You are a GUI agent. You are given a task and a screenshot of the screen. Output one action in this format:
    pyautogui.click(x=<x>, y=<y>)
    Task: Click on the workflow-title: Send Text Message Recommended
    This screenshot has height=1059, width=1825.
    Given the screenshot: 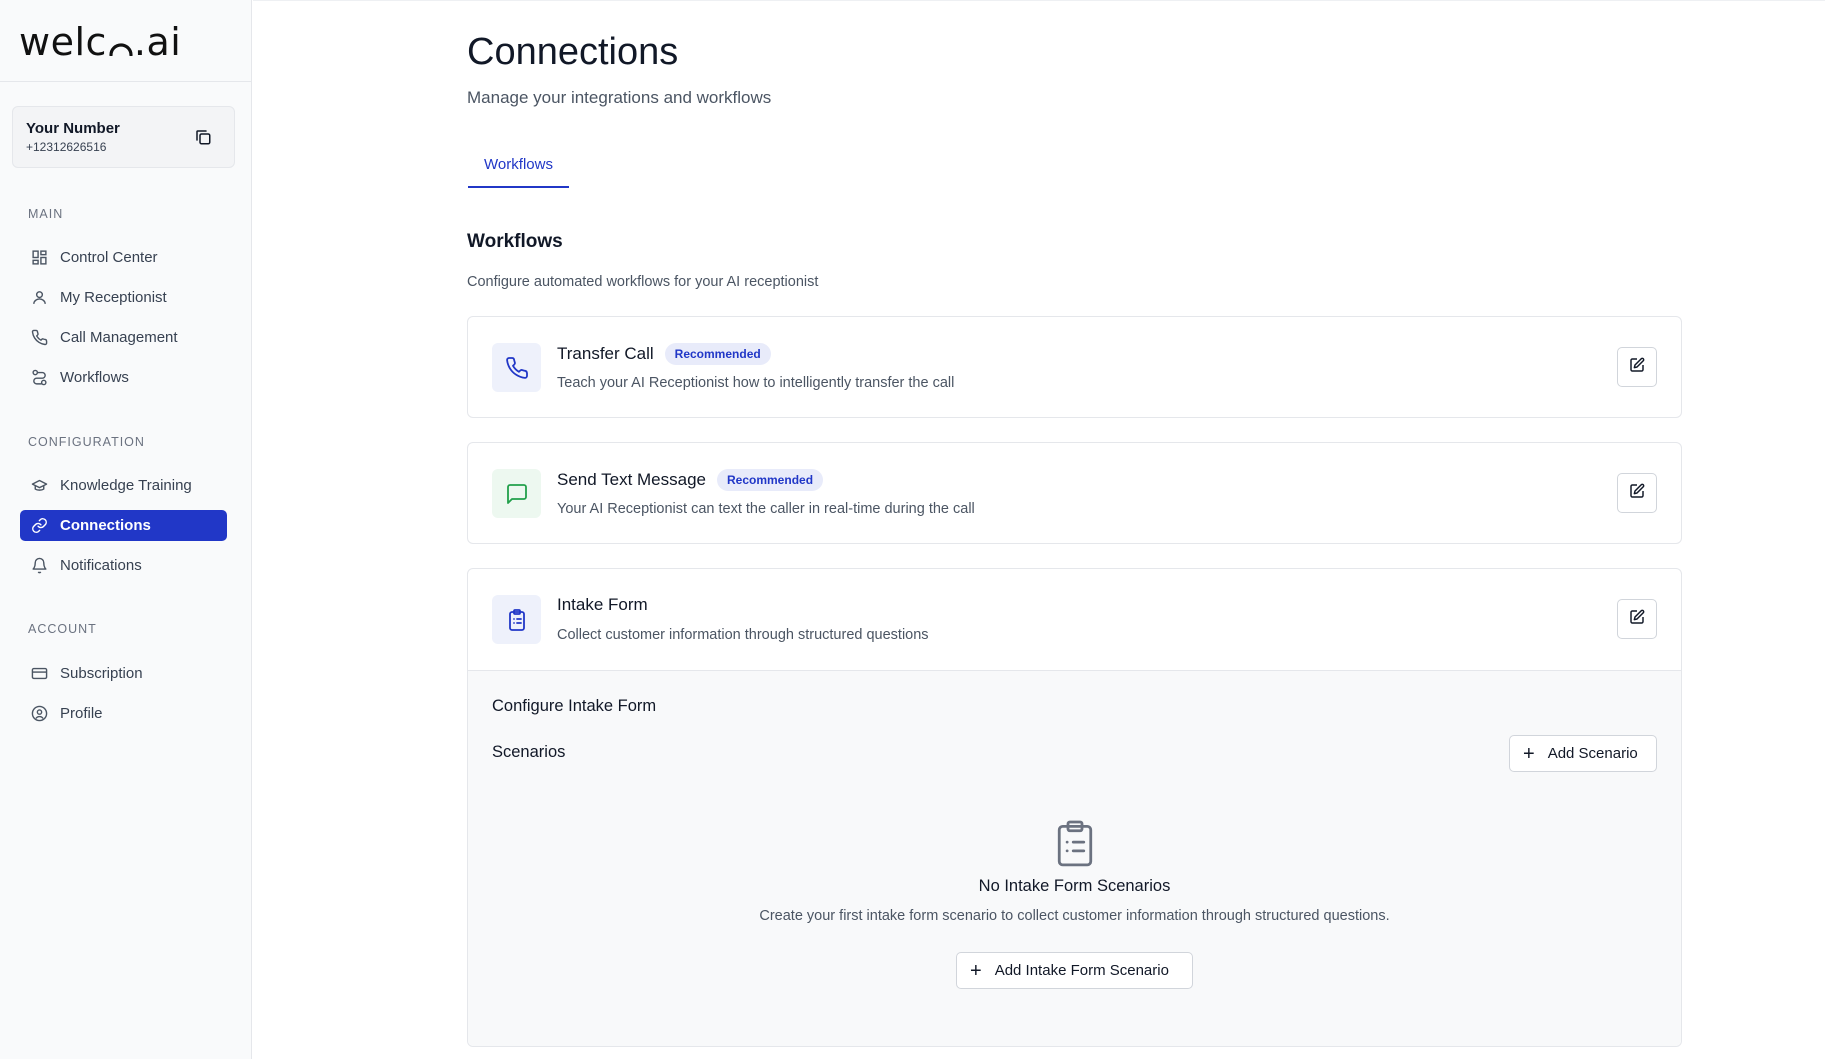 What is the action you would take?
    pyautogui.click(x=690, y=480)
    